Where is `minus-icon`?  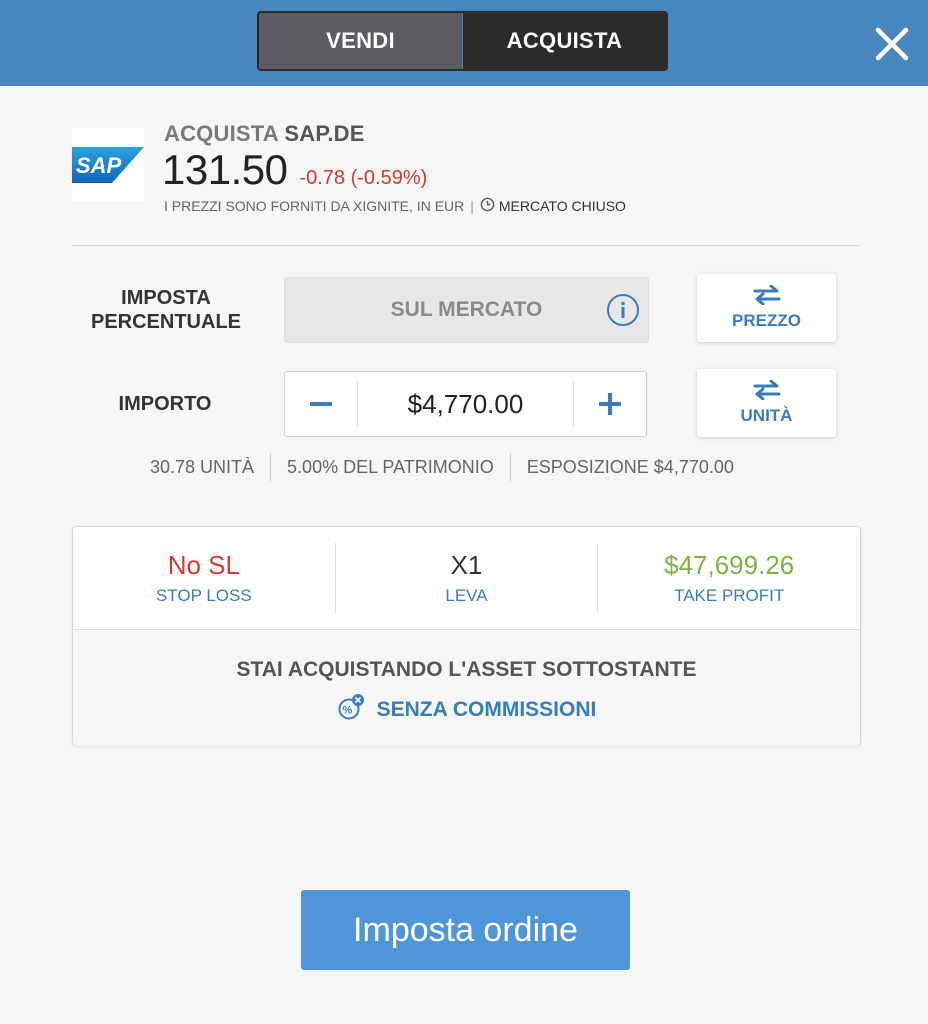 minus-icon is located at coordinates (321, 404).